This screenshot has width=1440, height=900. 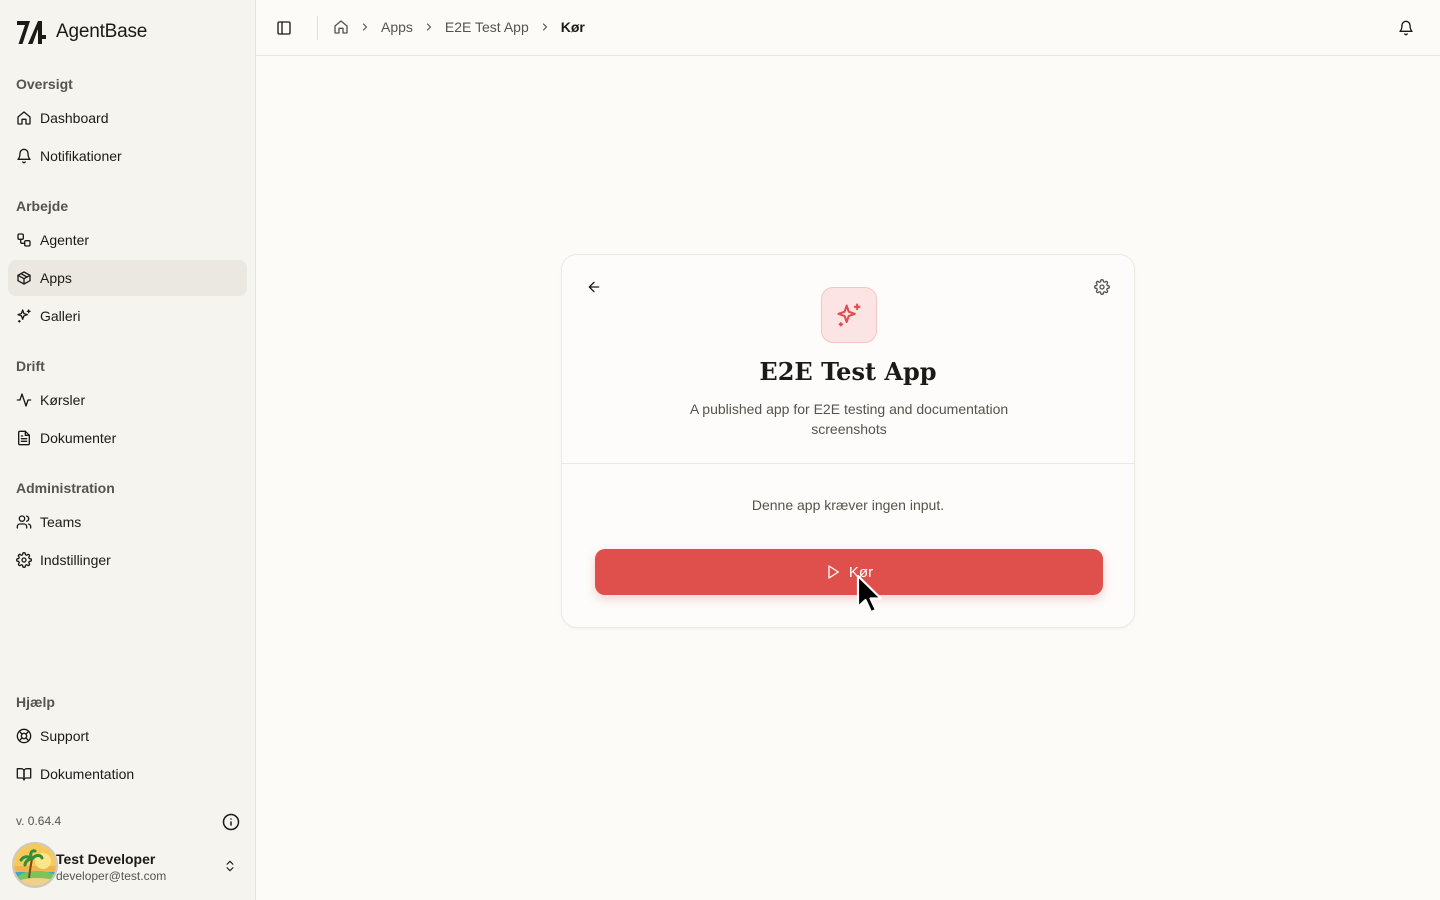 I want to click on avatar, so click(x=35, y=865).